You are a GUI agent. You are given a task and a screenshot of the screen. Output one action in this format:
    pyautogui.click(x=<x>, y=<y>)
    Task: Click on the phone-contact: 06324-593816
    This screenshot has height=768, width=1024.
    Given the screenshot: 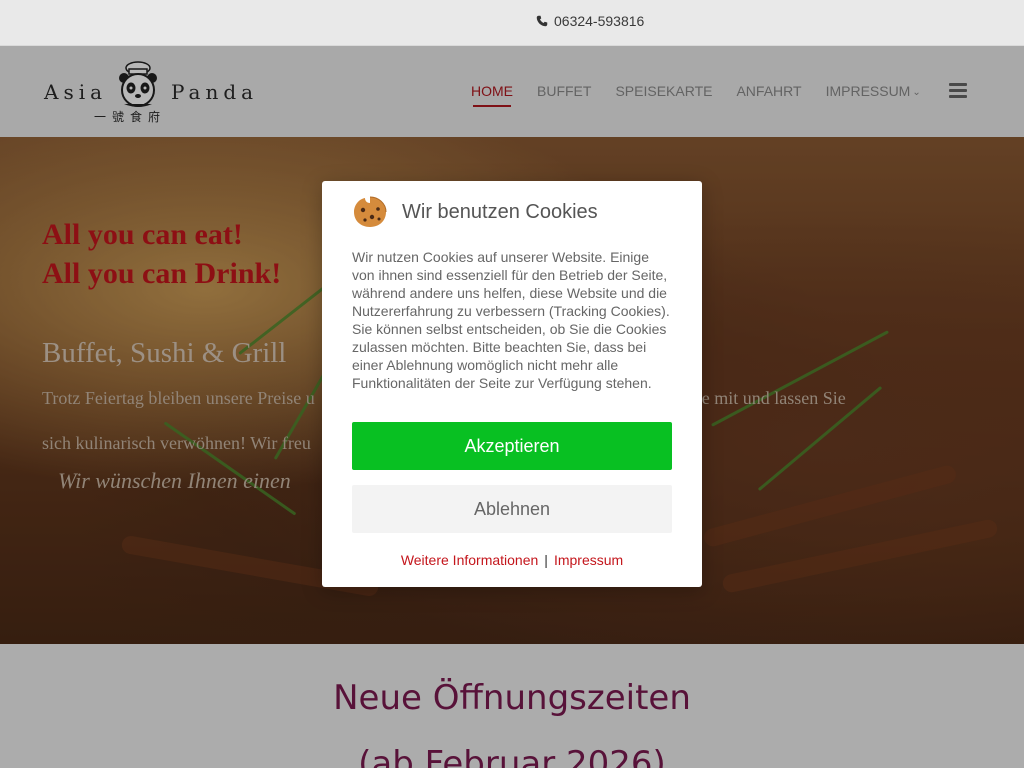 What is the action you would take?
    pyautogui.click(x=590, y=21)
    